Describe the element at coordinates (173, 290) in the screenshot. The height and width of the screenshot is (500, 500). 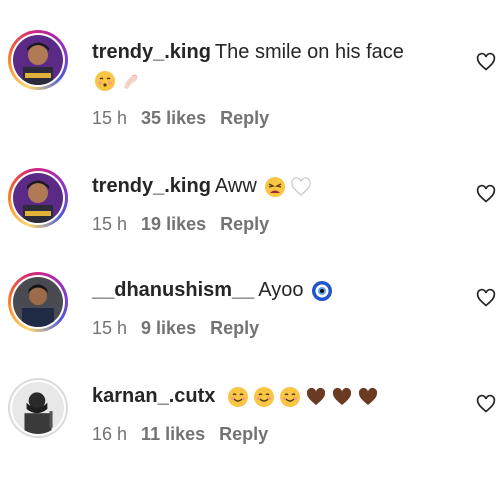
I see `comment-username: __dhanushism__` at that location.